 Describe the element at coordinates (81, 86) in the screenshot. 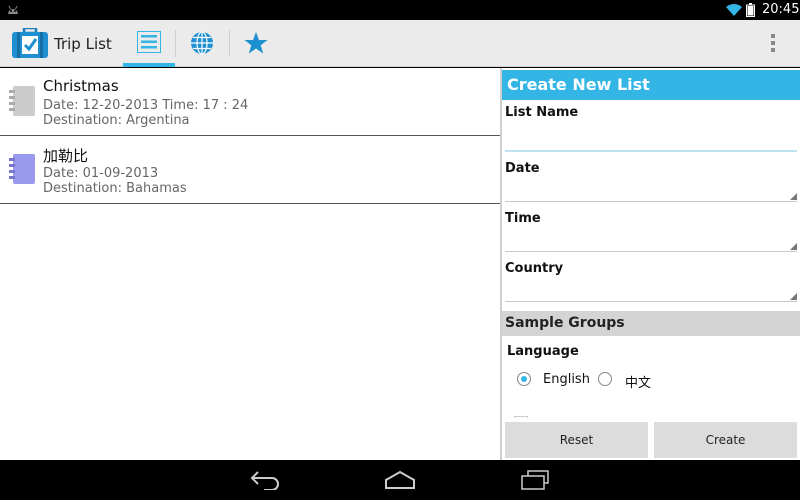

I see `trip-name: Christmas` at that location.